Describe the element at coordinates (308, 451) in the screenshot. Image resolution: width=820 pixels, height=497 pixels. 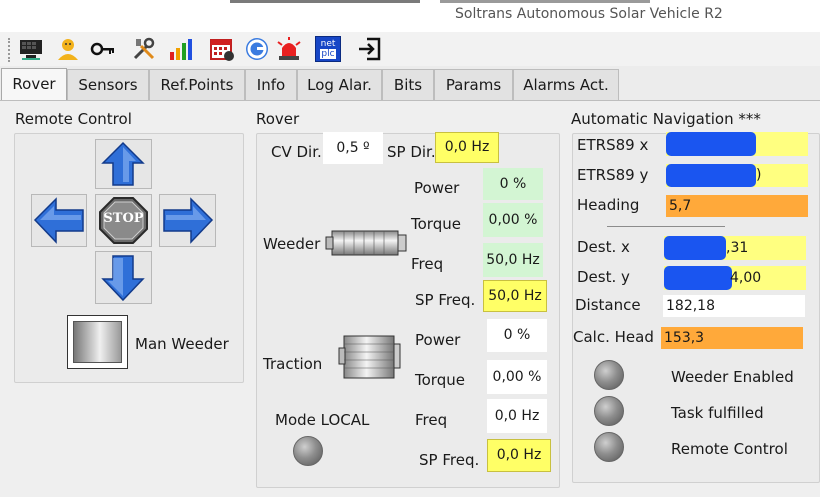
I see `mode-local-indicator` at that location.